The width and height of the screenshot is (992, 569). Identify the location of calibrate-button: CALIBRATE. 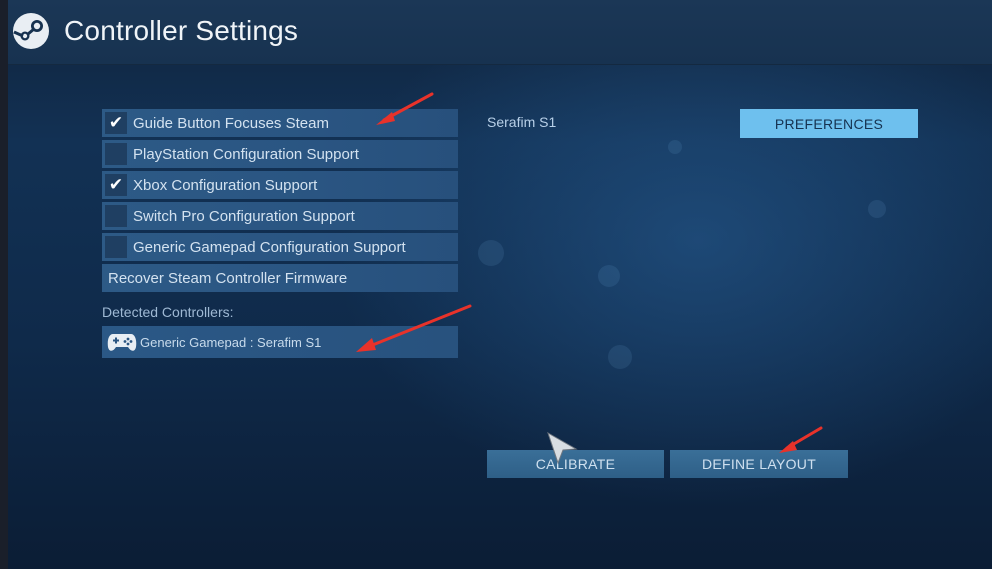
(575, 464).